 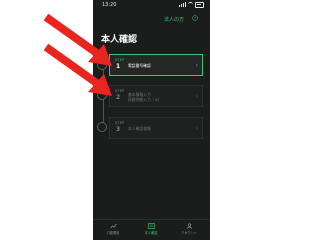 I want to click on tab-label: 本人確認, so click(x=151, y=233).